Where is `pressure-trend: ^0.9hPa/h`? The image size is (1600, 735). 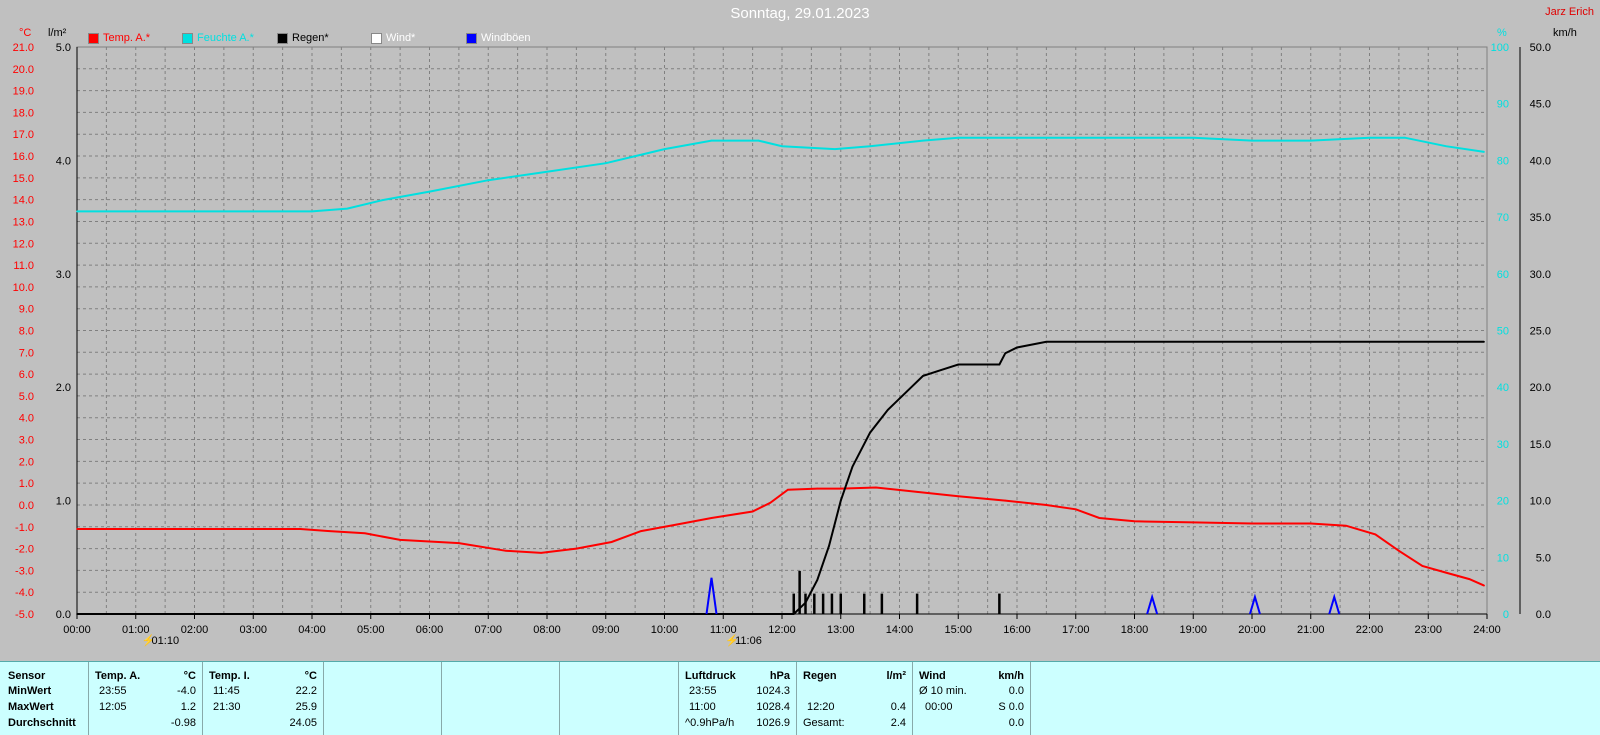 pressure-trend: ^0.9hPa/h is located at coordinates (710, 723).